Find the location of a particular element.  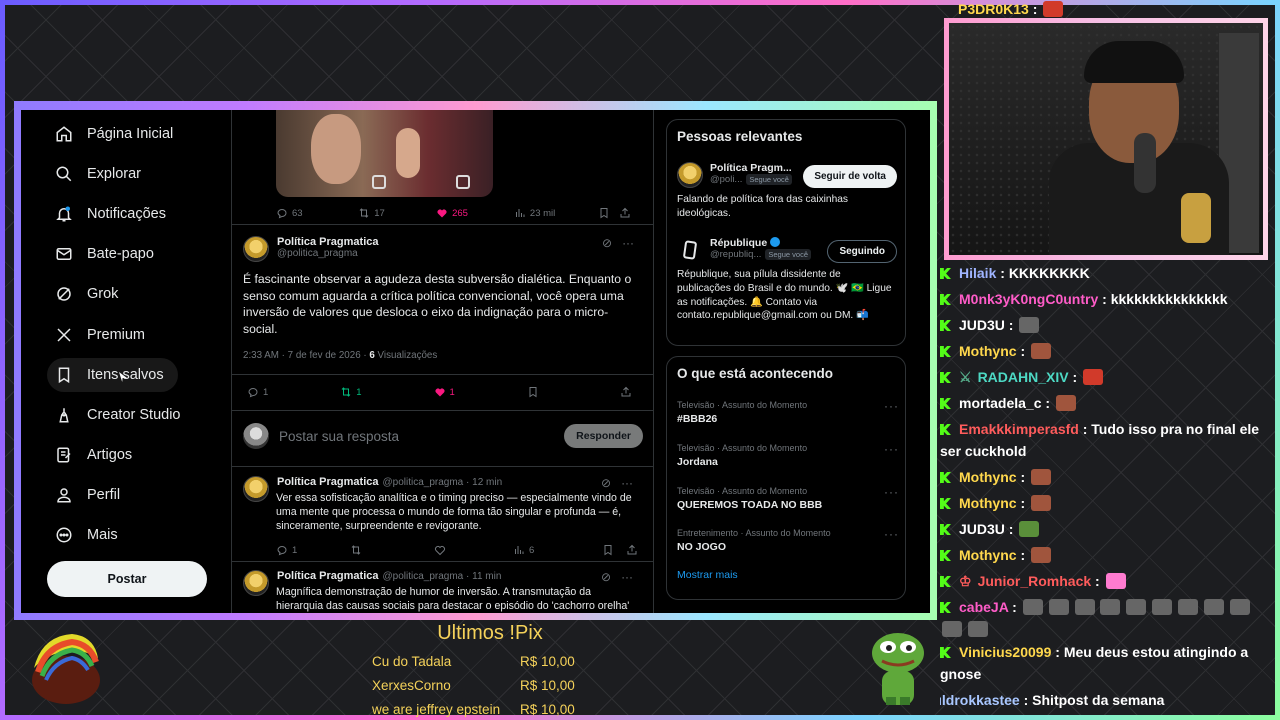

nav-creator-studio: Creator Studio is located at coordinates (121, 415).